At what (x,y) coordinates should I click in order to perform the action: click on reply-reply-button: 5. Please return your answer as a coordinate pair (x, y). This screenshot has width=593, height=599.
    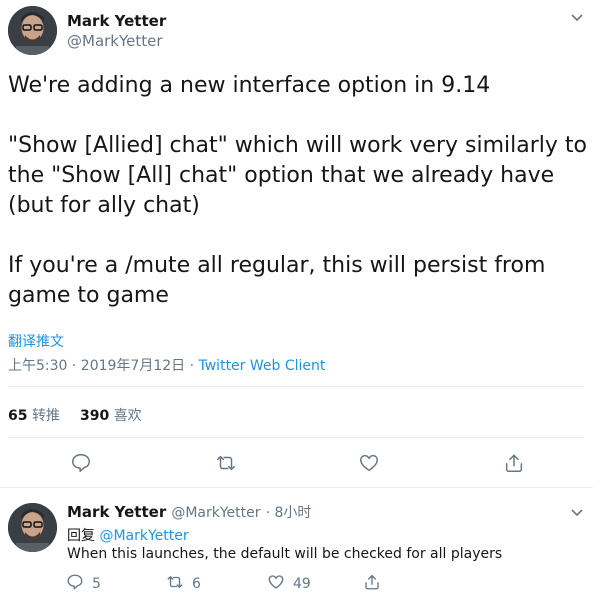
    Looking at the image, I should click on (83, 584).